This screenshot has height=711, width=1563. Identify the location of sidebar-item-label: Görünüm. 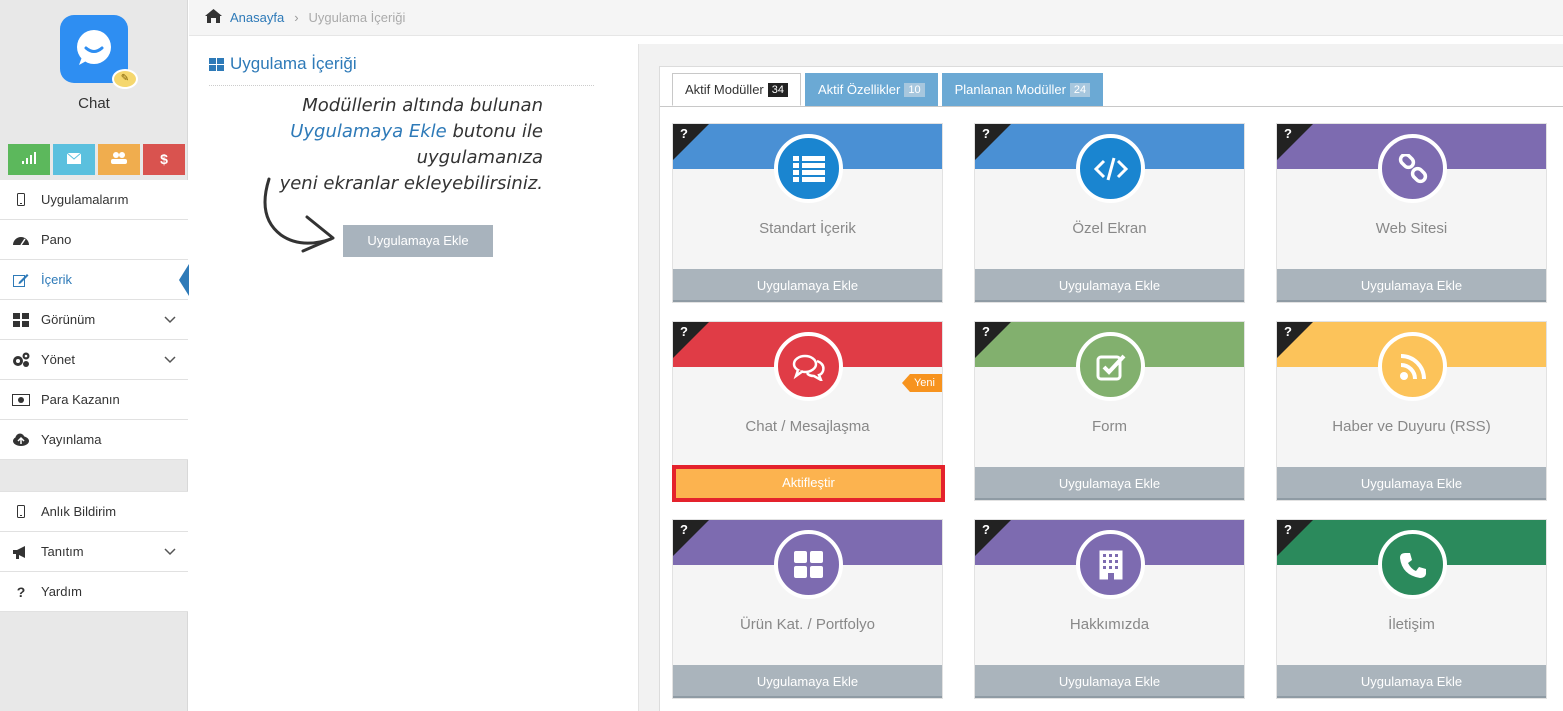
(68, 319).